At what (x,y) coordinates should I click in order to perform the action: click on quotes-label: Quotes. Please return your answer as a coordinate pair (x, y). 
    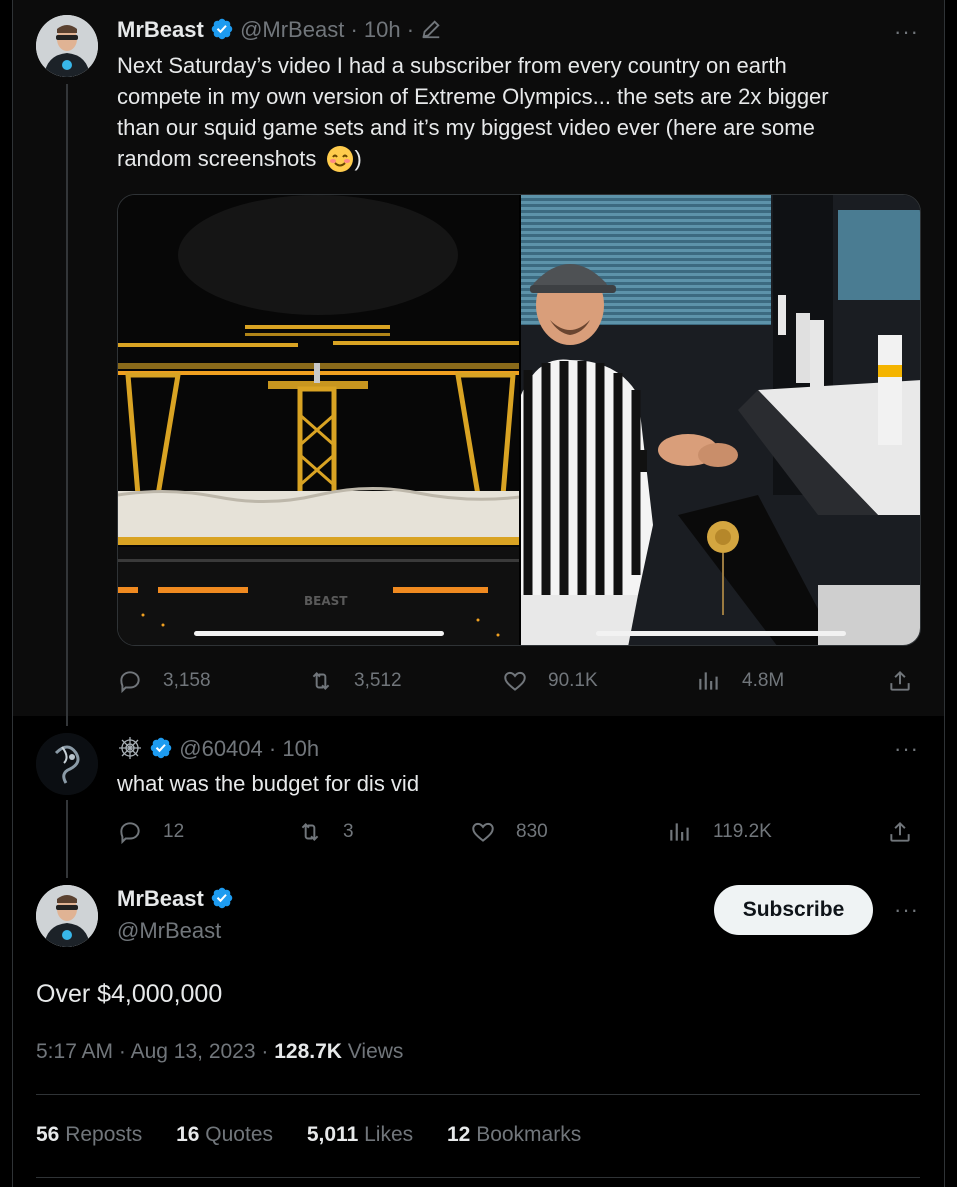
    Looking at the image, I should click on (239, 1134).